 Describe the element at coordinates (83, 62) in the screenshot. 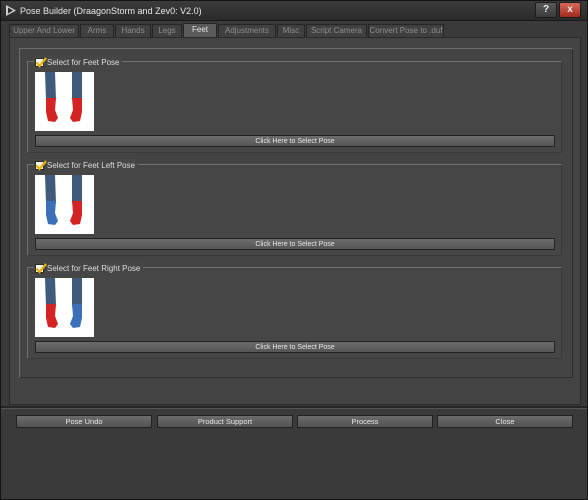

I see `feet-pose-label: Select for Feet Pose` at that location.